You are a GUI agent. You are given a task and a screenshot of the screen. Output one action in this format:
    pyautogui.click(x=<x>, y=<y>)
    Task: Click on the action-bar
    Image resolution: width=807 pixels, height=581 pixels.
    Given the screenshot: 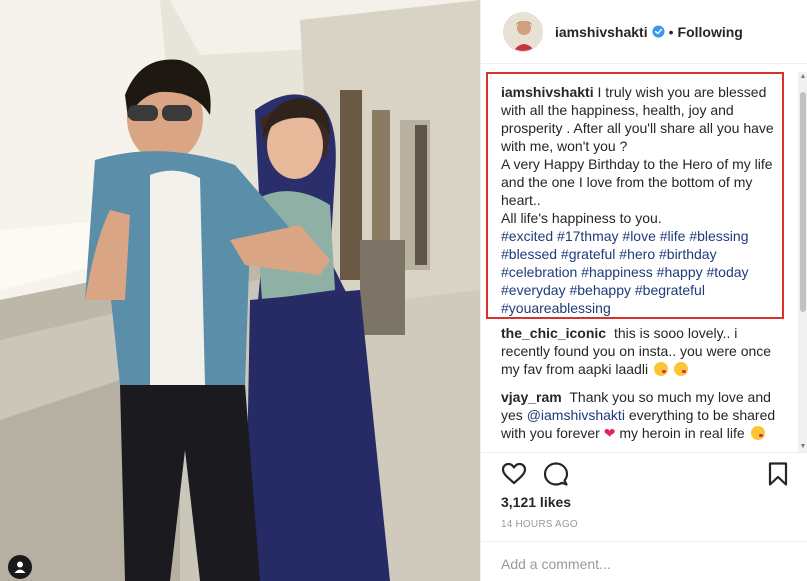 What is the action you would take?
    pyautogui.click(x=644, y=472)
    